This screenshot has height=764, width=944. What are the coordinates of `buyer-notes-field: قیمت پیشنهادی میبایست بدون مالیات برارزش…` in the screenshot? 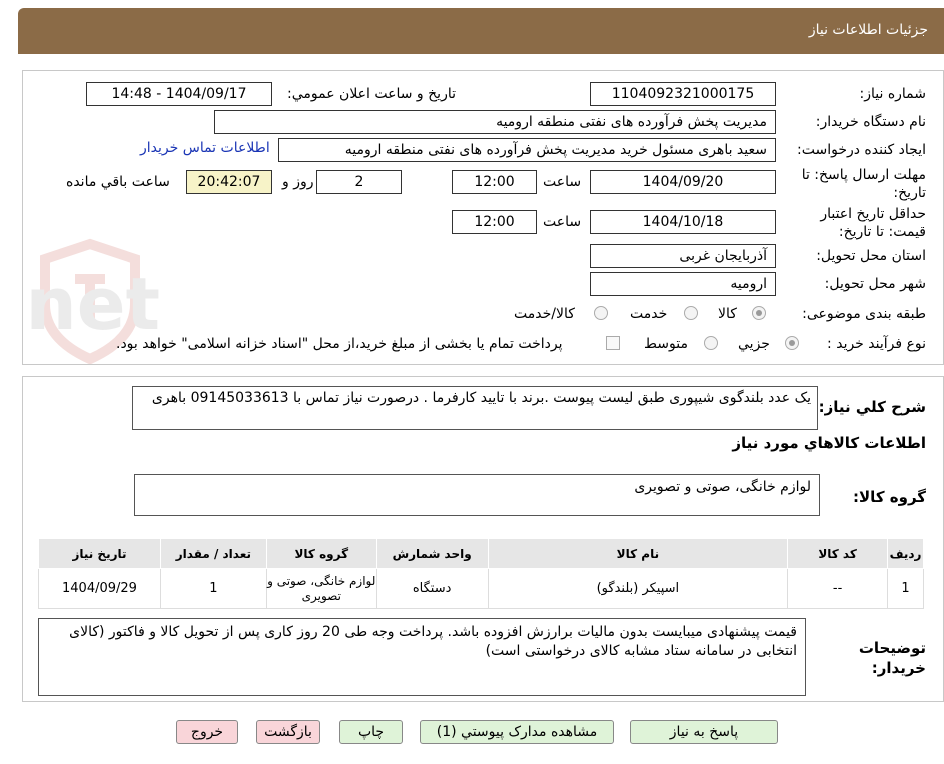 It's located at (422, 657).